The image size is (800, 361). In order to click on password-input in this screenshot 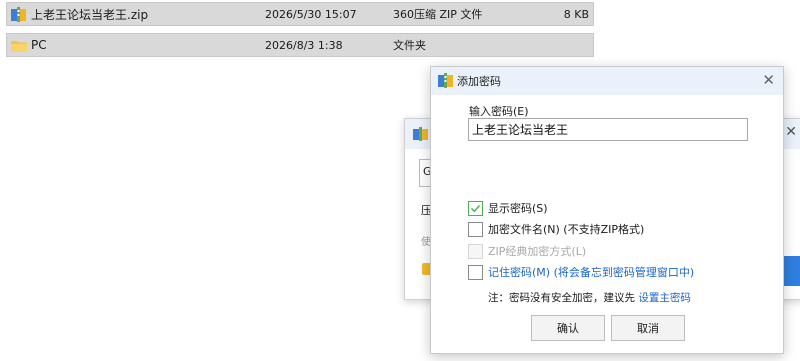, I will do `click(608, 129)`.